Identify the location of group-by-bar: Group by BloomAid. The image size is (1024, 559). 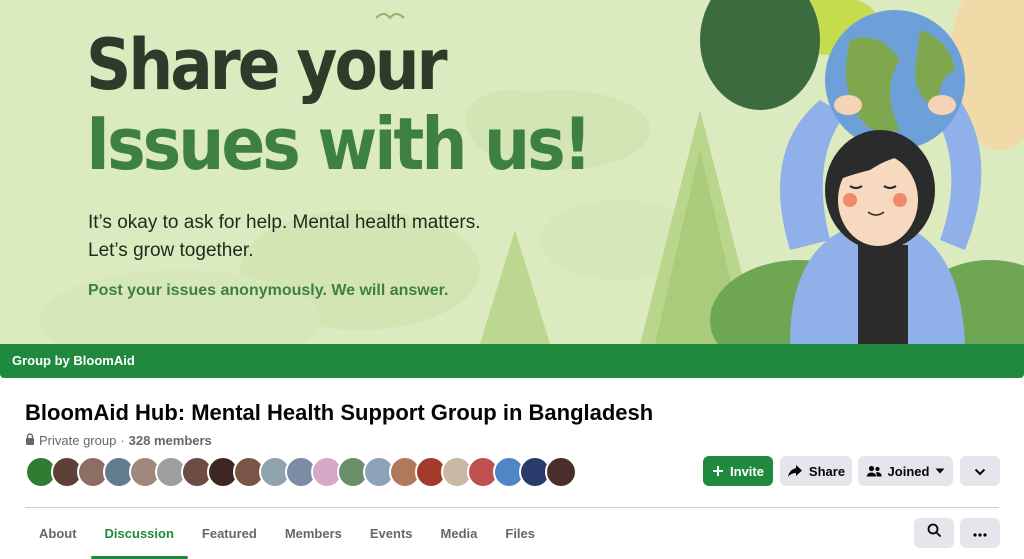
(512, 361).